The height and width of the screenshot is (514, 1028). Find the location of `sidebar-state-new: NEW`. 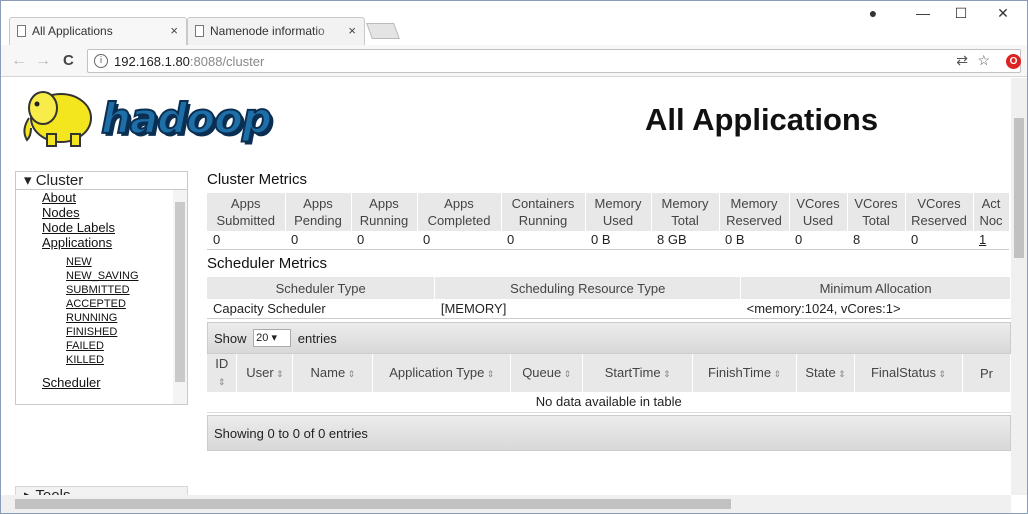

sidebar-state-new: NEW is located at coordinates (79, 262).